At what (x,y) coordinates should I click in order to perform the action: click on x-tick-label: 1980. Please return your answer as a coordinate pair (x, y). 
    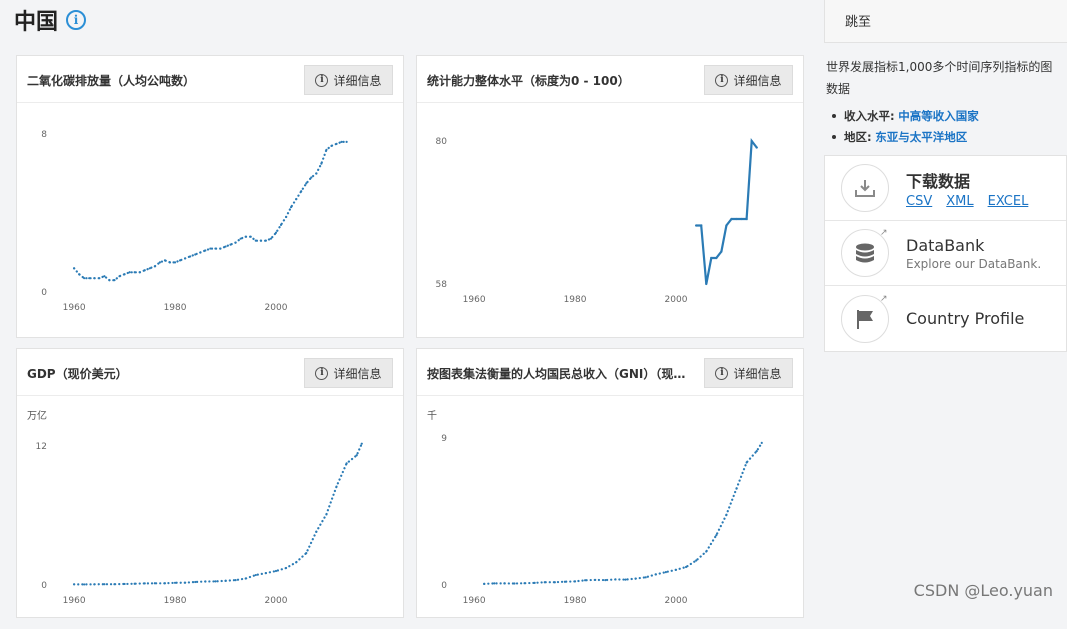
    Looking at the image, I should click on (175, 601).